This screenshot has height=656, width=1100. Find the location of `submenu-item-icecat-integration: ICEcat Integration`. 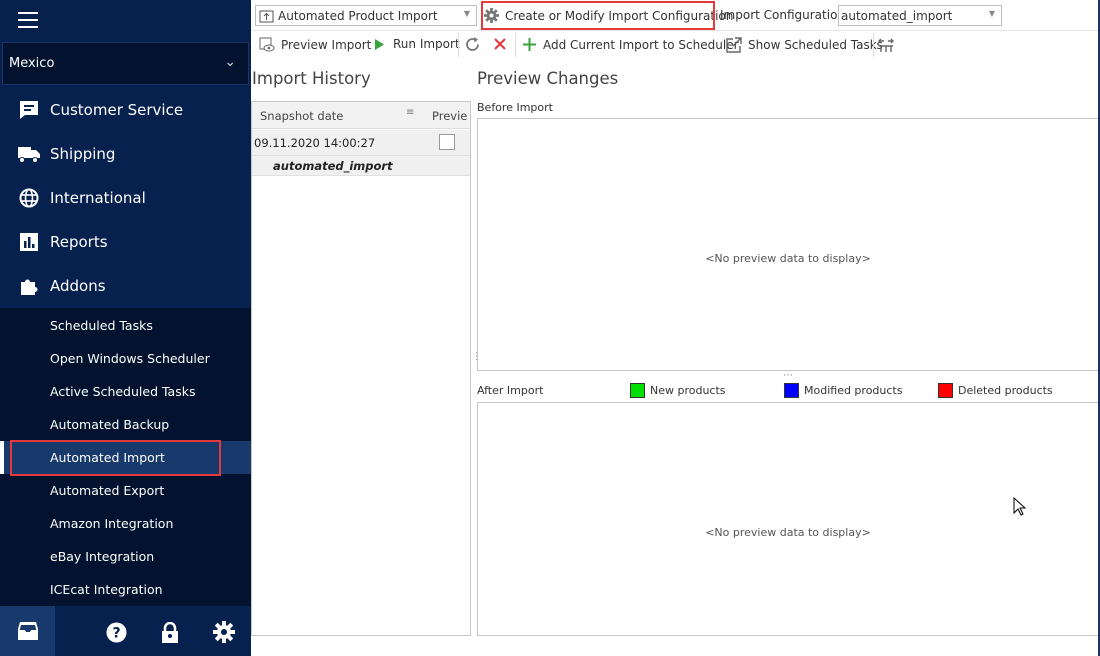

submenu-item-icecat-integration: ICEcat Integration is located at coordinates (125, 589).